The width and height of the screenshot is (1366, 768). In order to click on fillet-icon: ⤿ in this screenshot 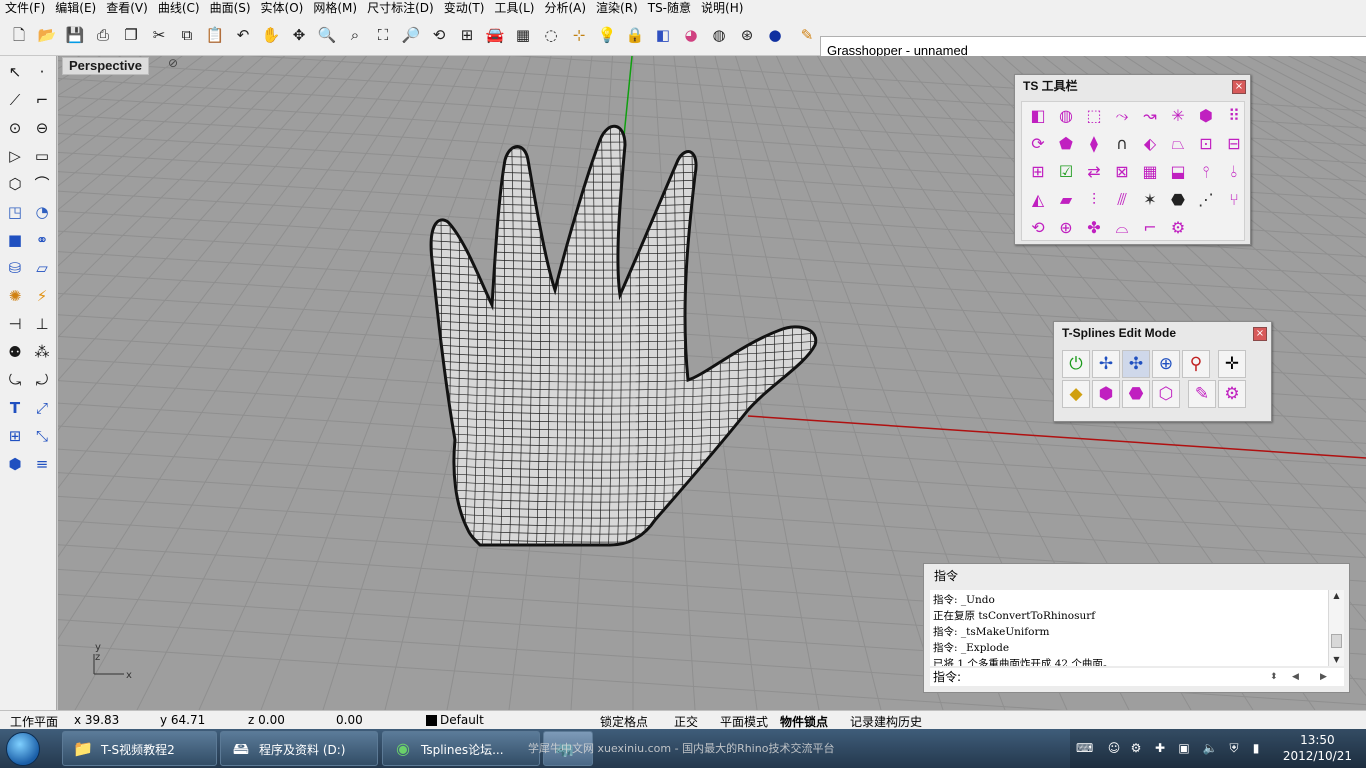, I will do `click(15, 380)`.